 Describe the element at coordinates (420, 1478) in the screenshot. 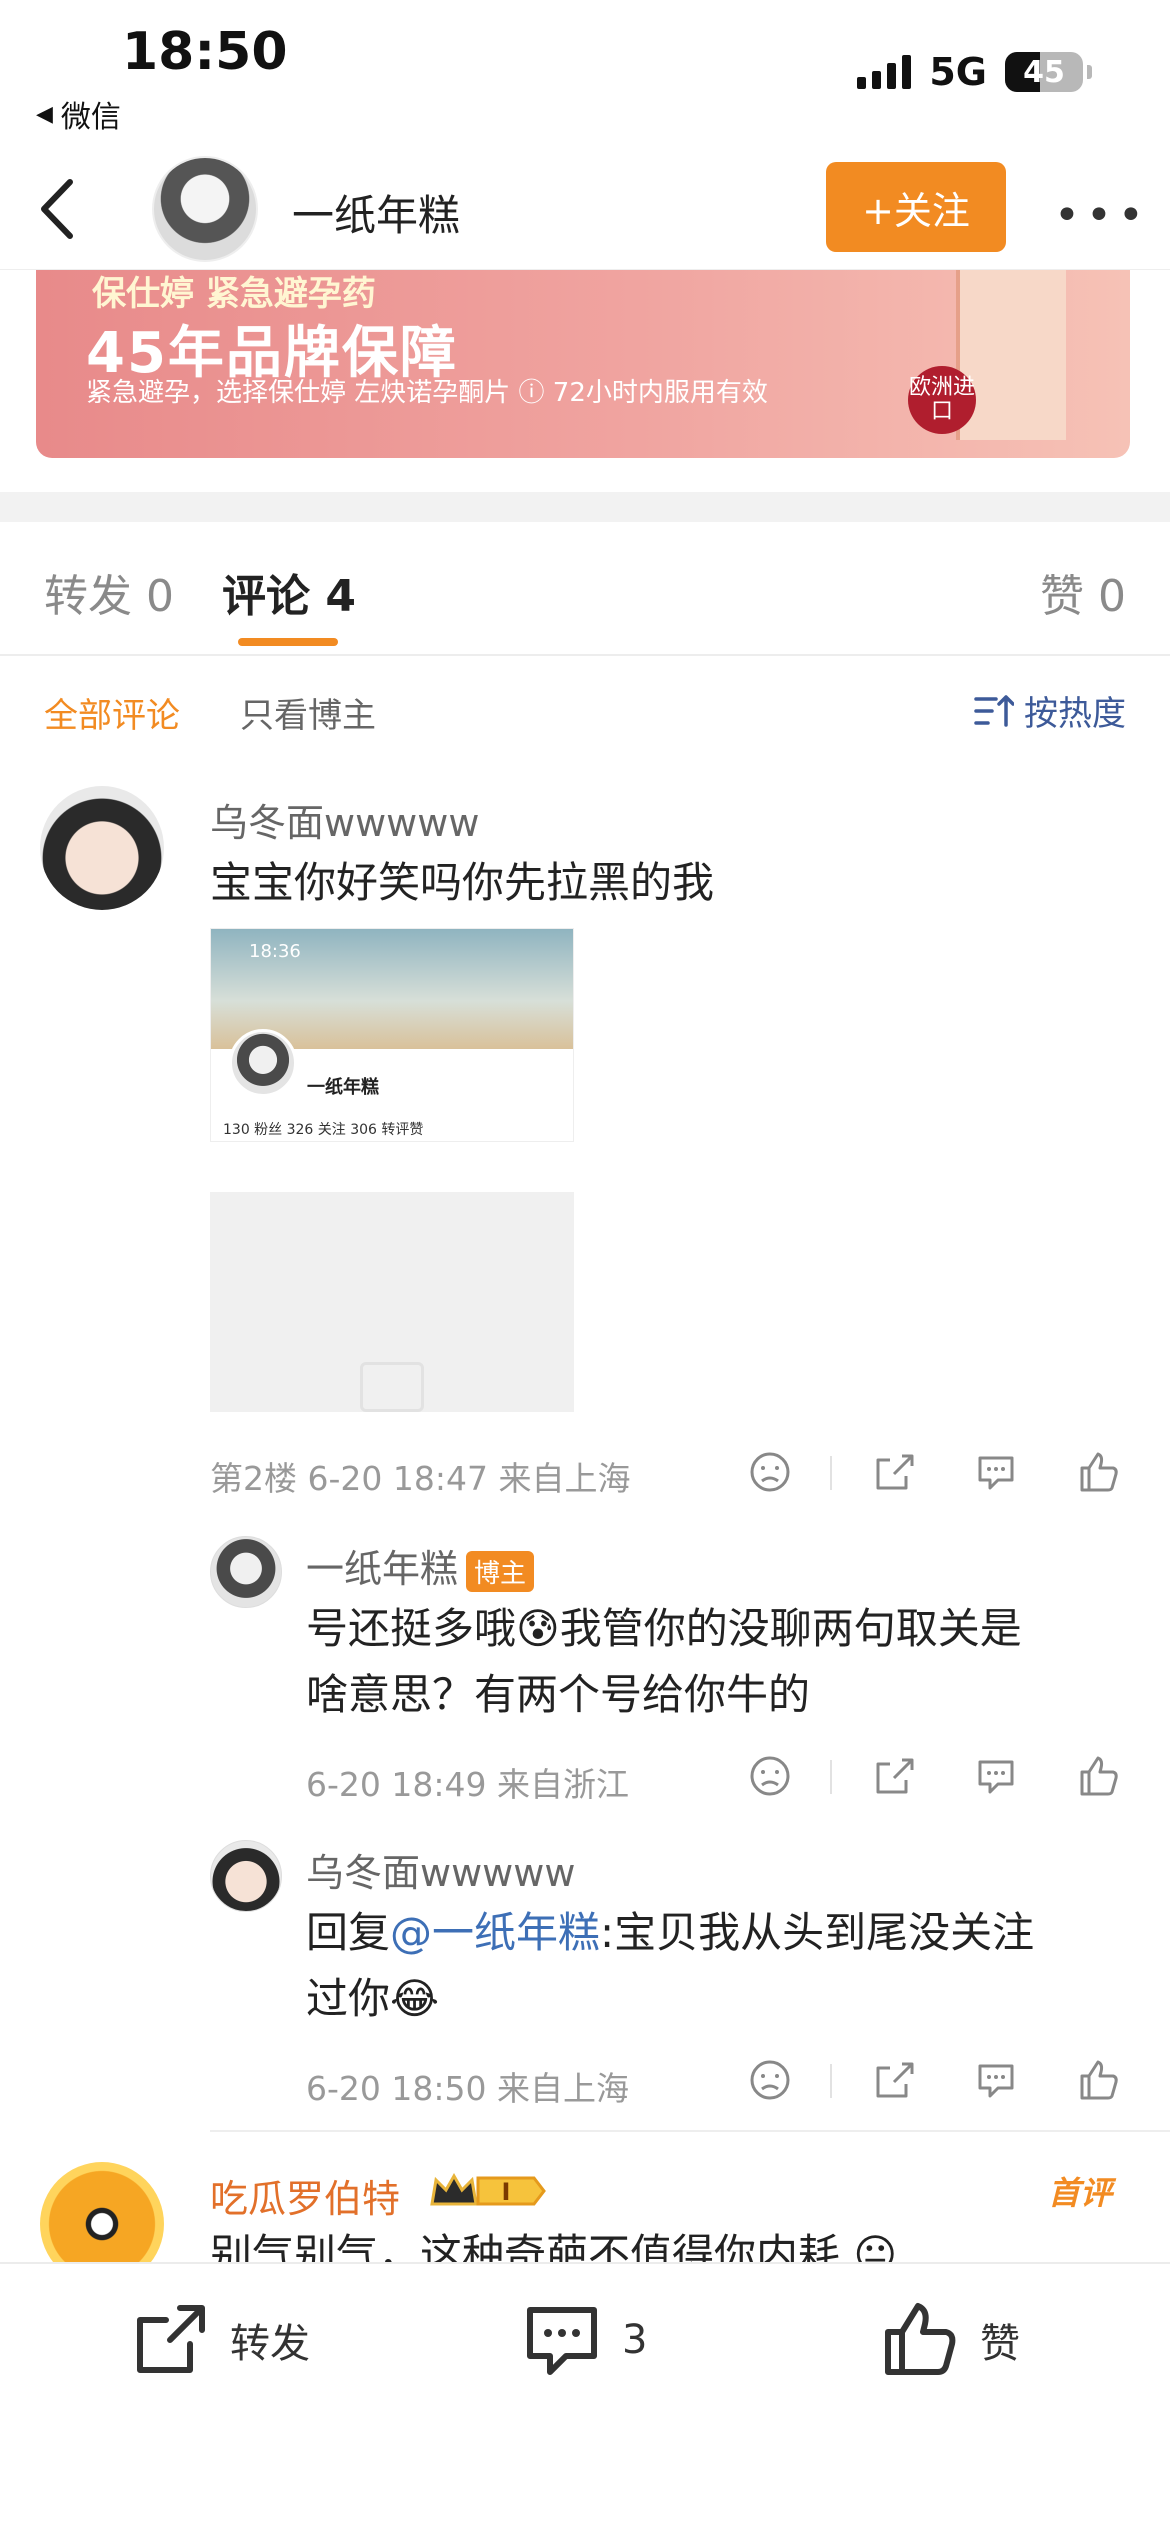

I see `comment-meta: 第2楼 6-20 18:47 来自上海` at that location.